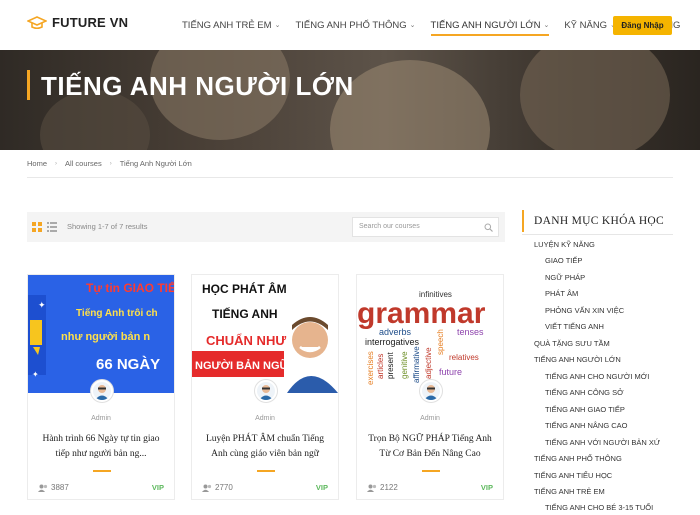 This screenshot has width=700, height=515. Describe the element at coordinates (105, 337) in the screenshot. I see `thumbnail-text: như người bản n` at that location.